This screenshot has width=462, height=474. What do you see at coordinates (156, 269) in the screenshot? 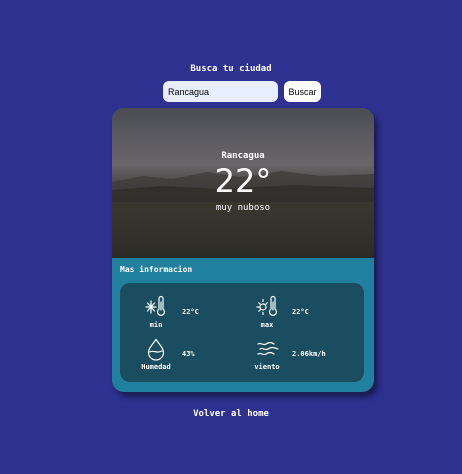
I see `details-title: Mas informacion` at bounding box center [156, 269].